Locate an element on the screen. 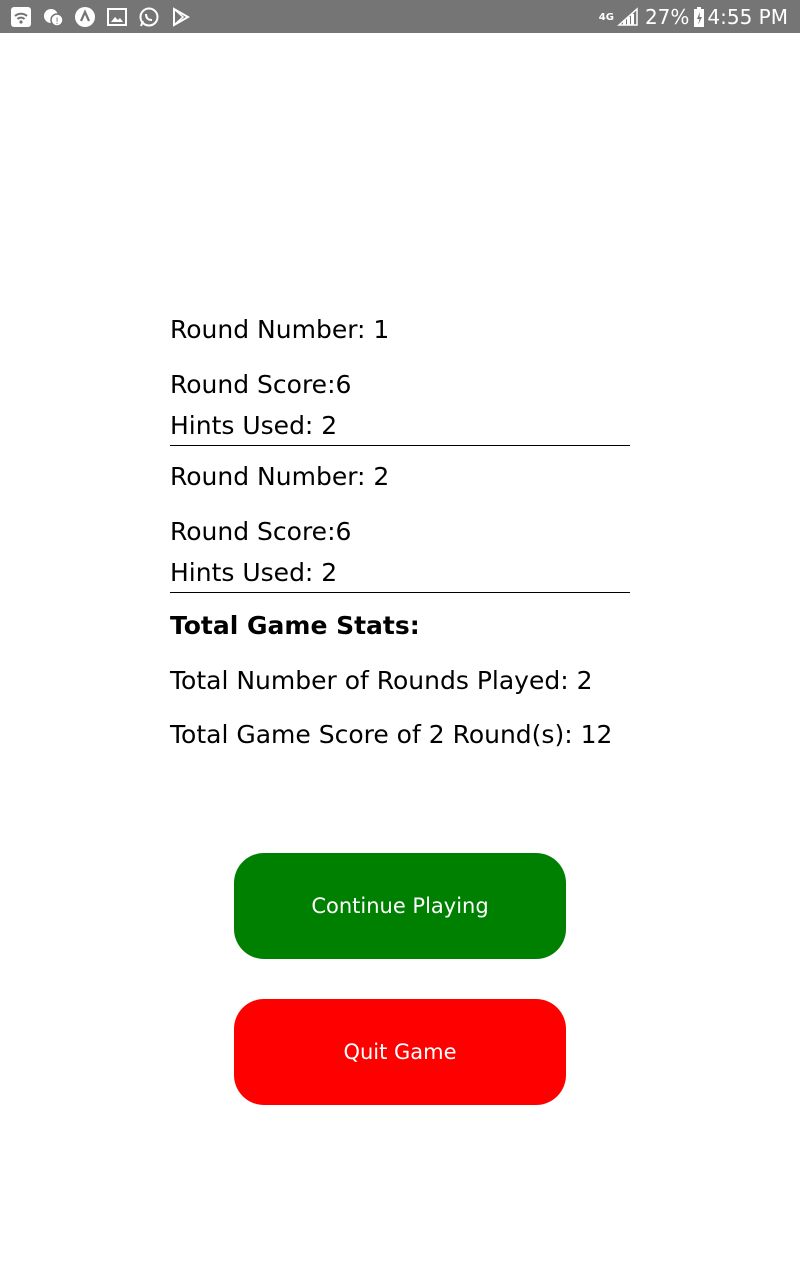 The height and width of the screenshot is (1280, 800). battery-percent: 27% is located at coordinates (667, 17).